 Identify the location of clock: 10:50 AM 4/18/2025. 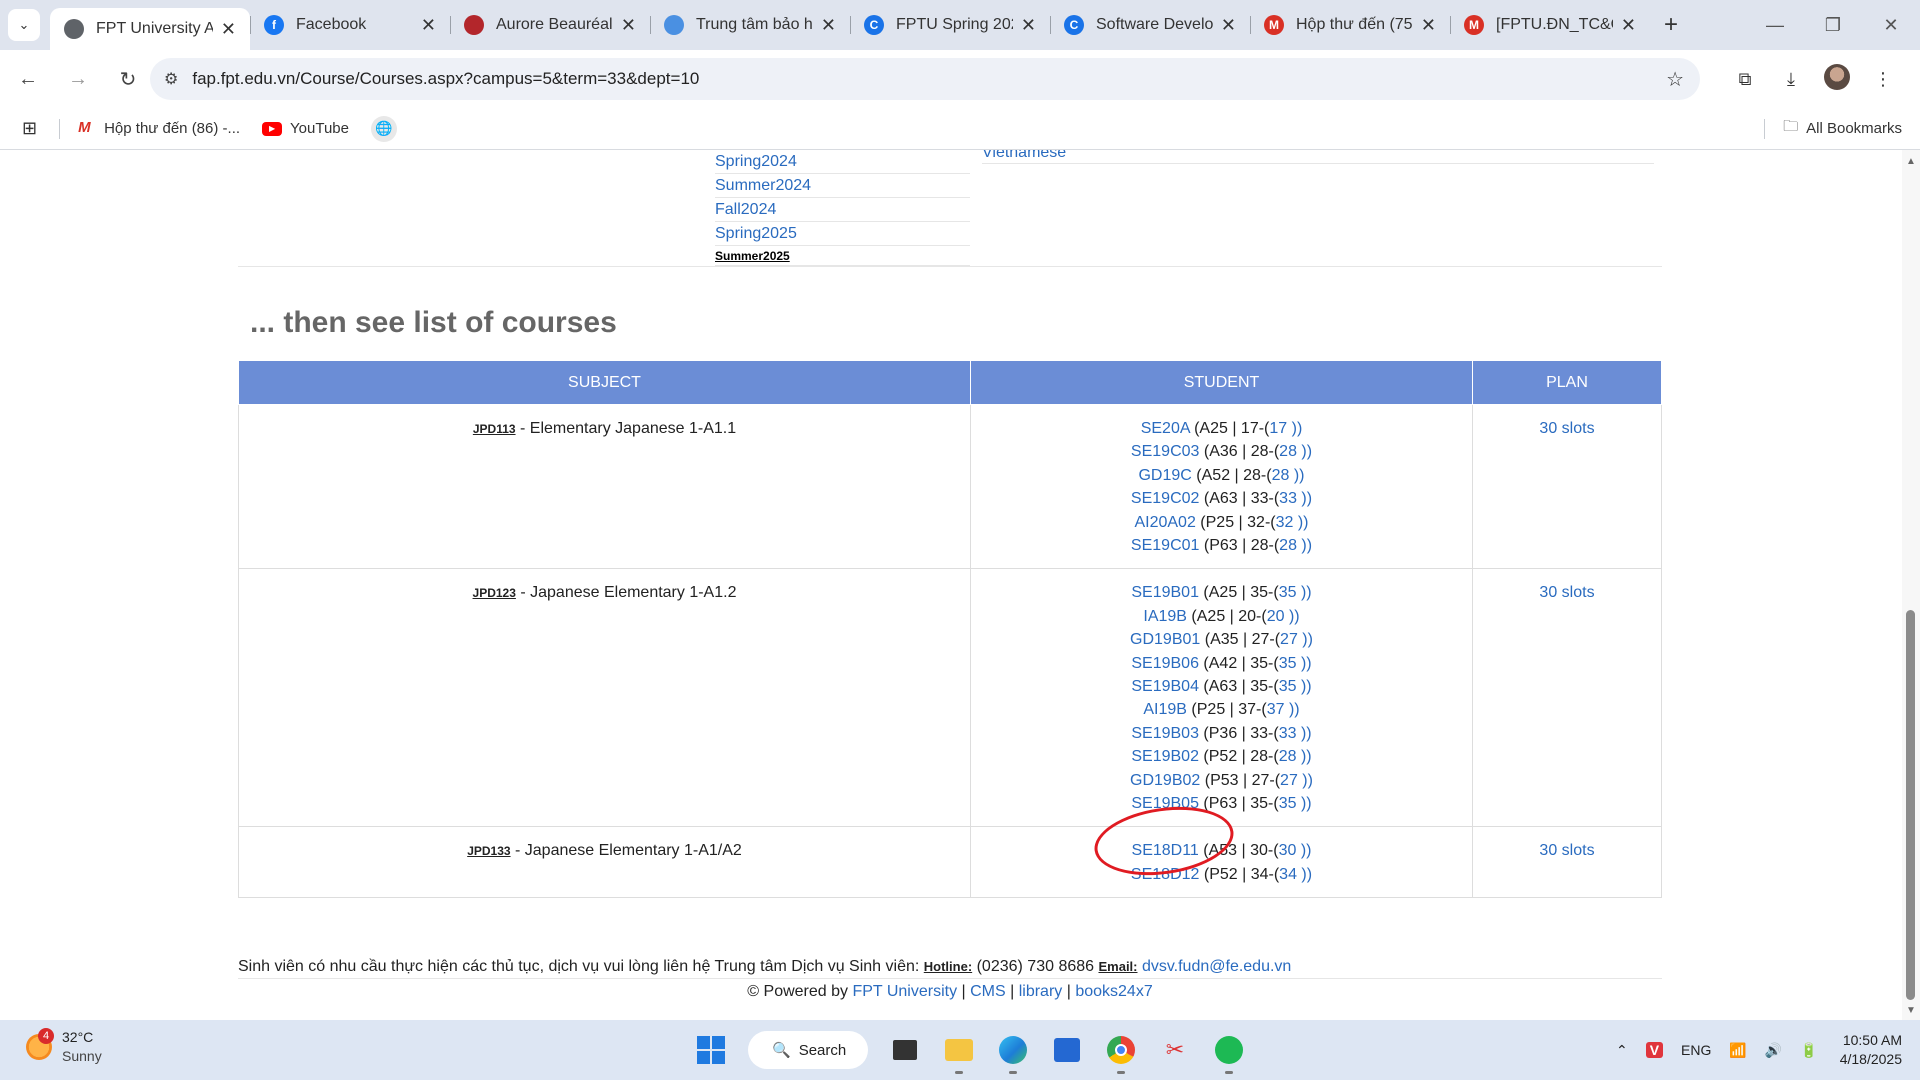
(1871, 1050).